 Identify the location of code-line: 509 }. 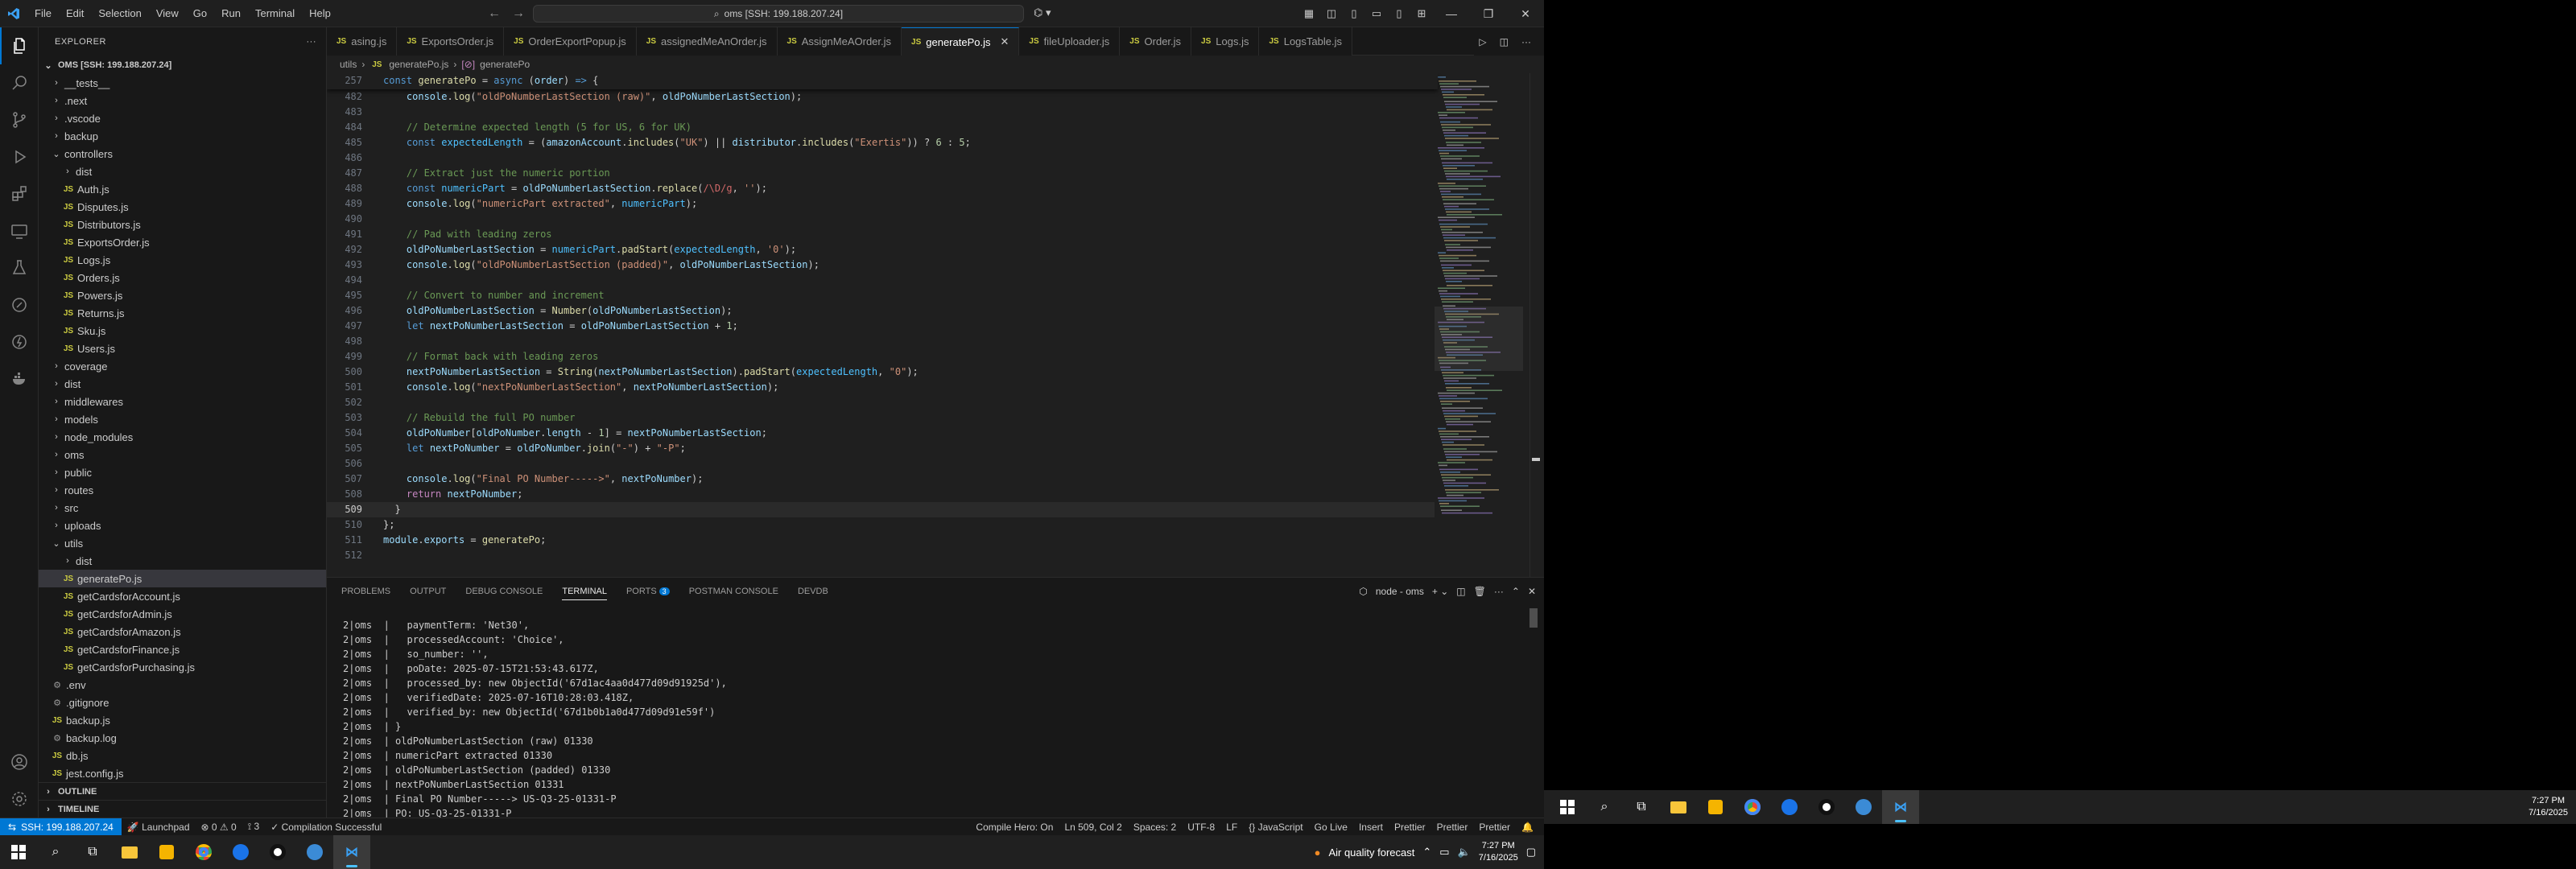
(883, 509).